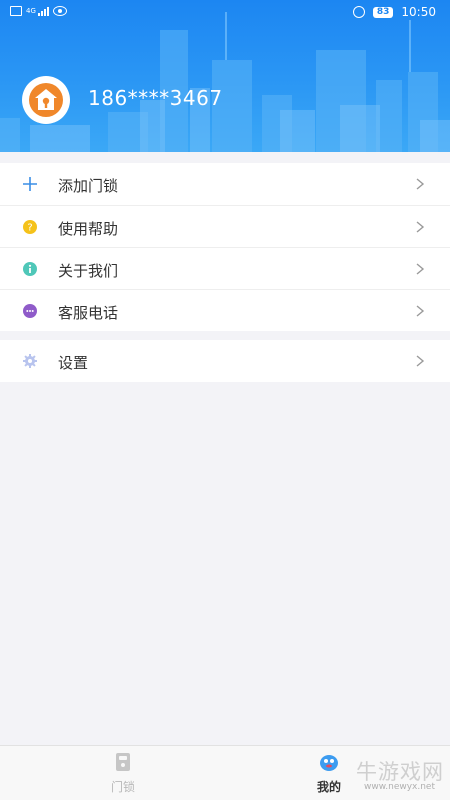 Image resolution: width=450 pixels, height=800 pixels. Describe the element at coordinates (418, 12) in the screenshot. I see `status-time: 10:50` at that location.